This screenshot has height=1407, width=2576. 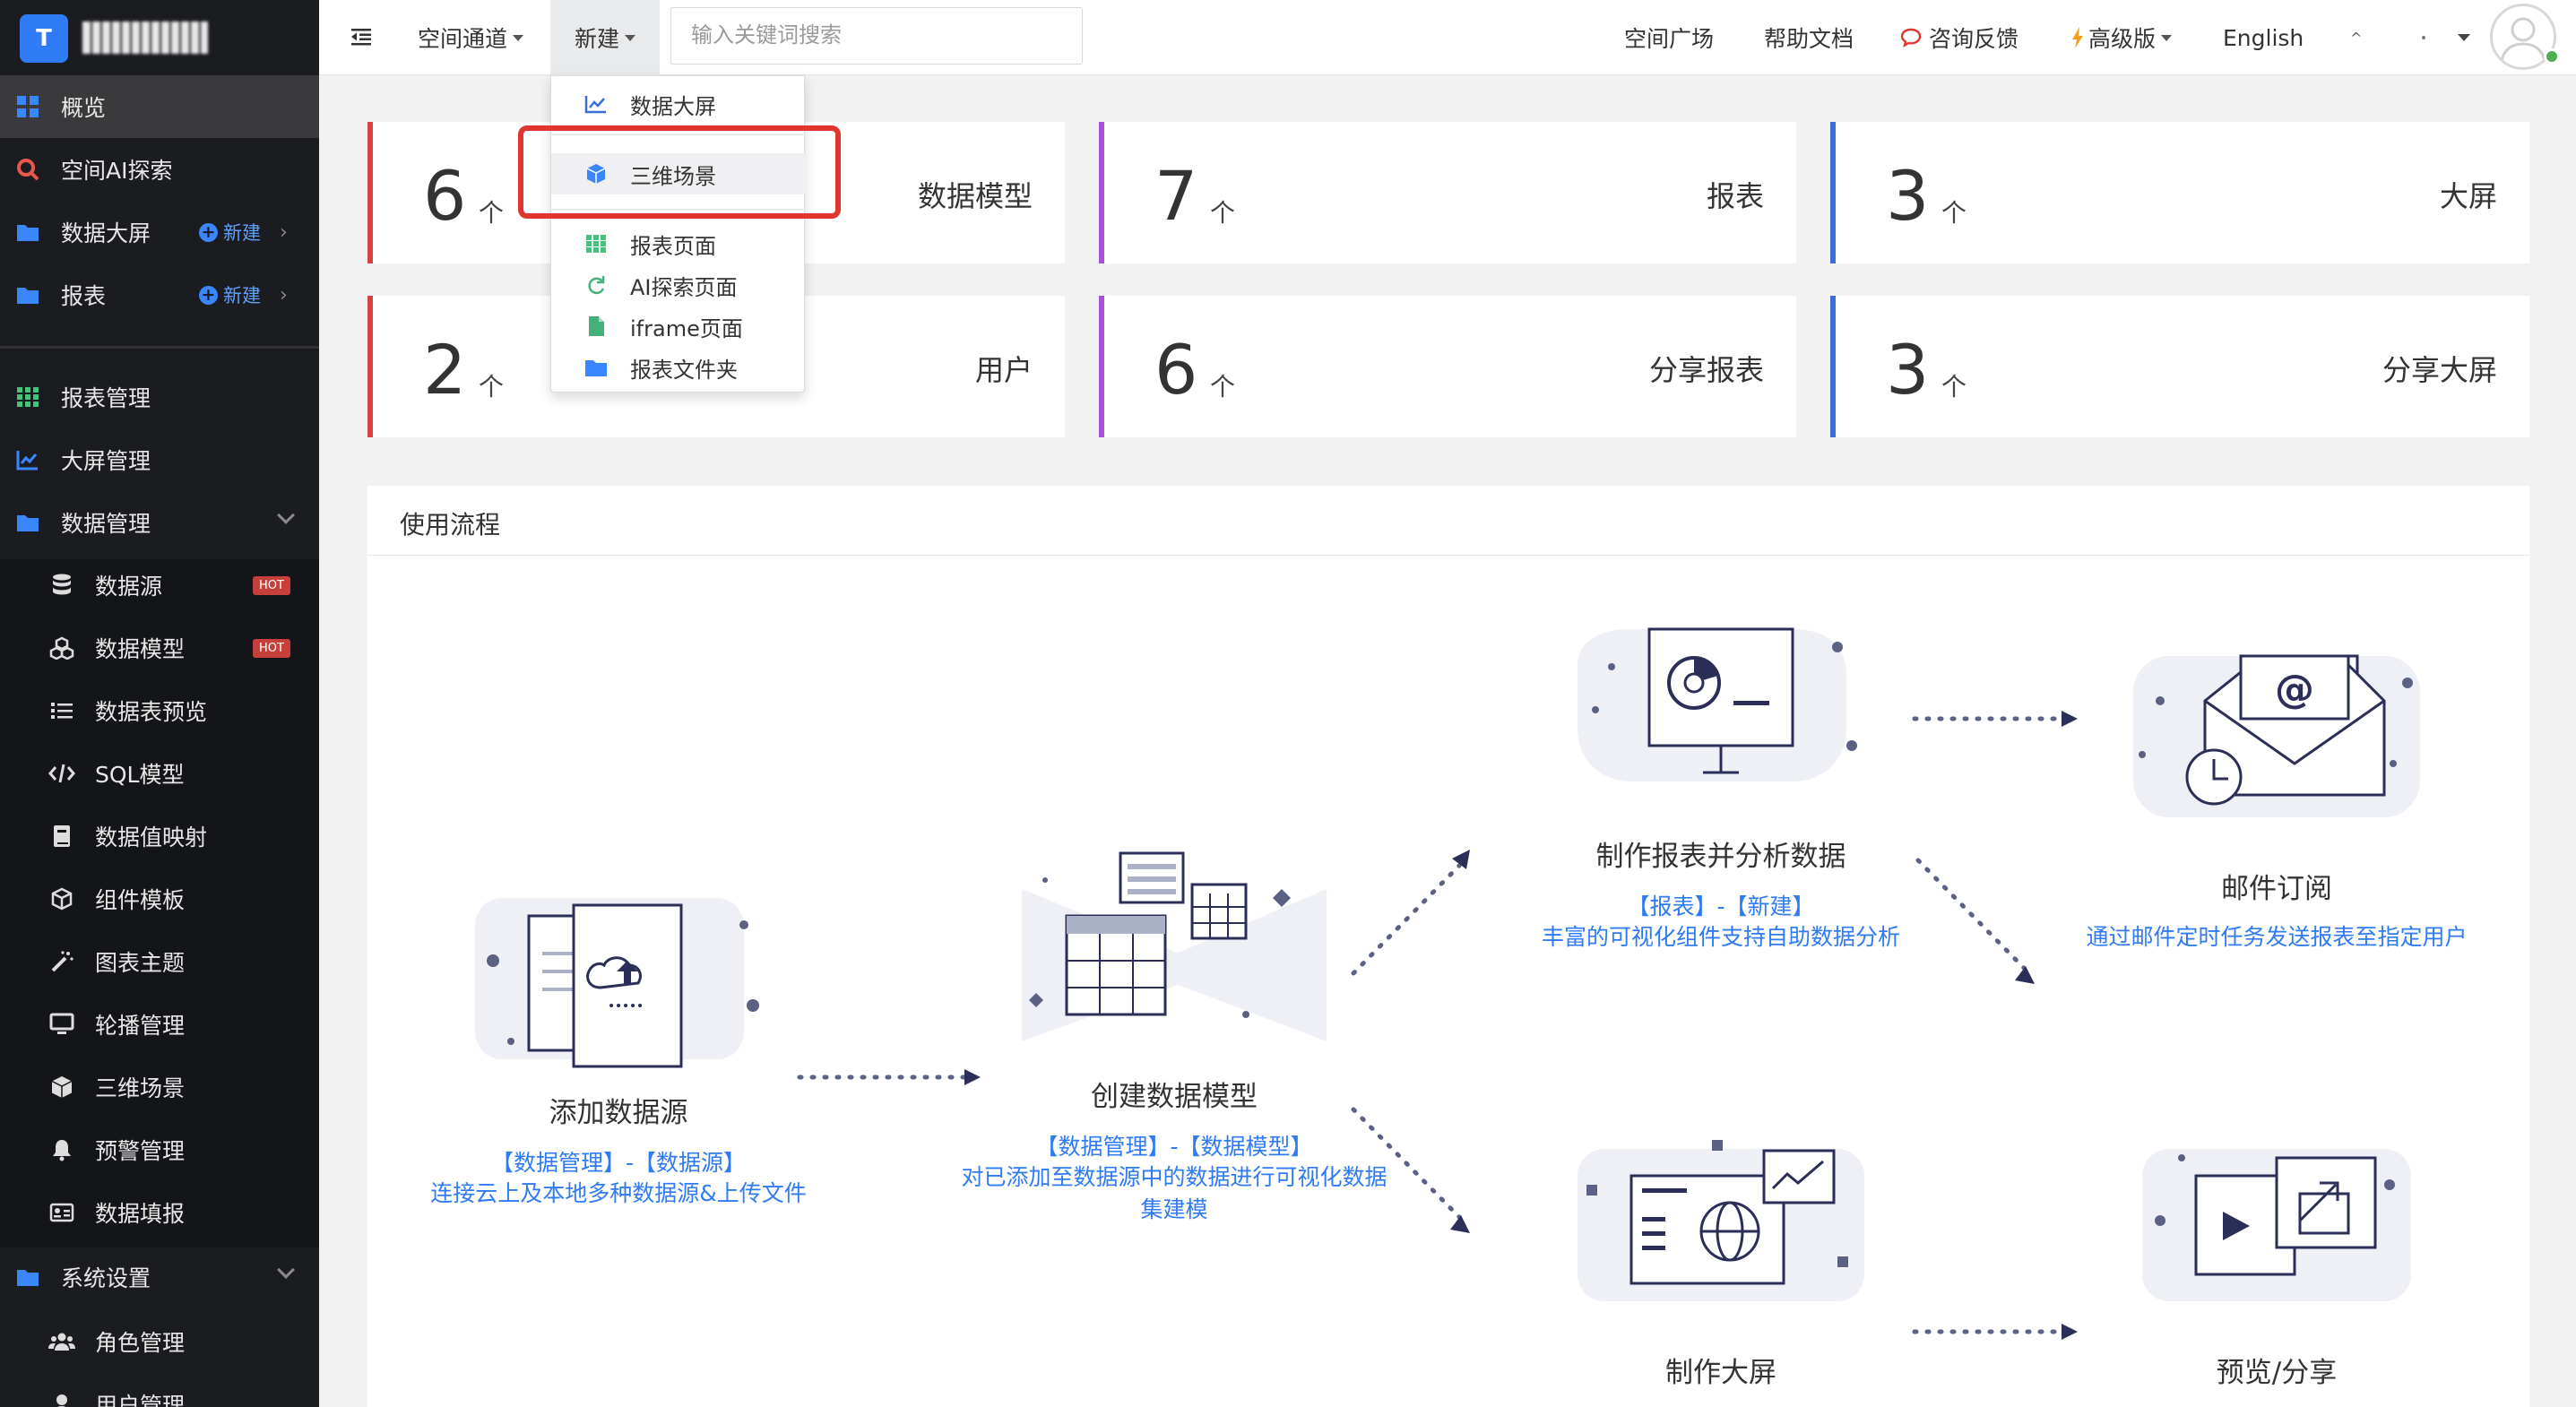 I want to click on sidebar-item-data-fill: 数据填报, so click(x=159, y=1212).